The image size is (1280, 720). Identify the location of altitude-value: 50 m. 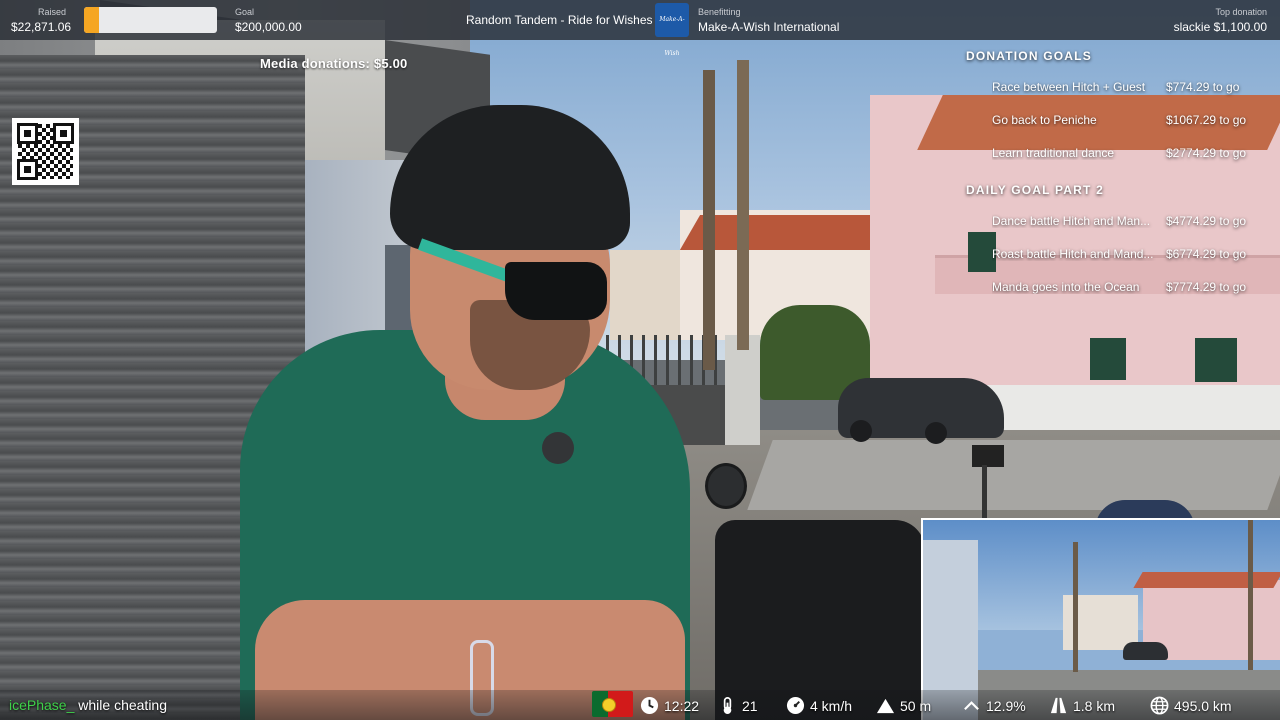
(916, 706).